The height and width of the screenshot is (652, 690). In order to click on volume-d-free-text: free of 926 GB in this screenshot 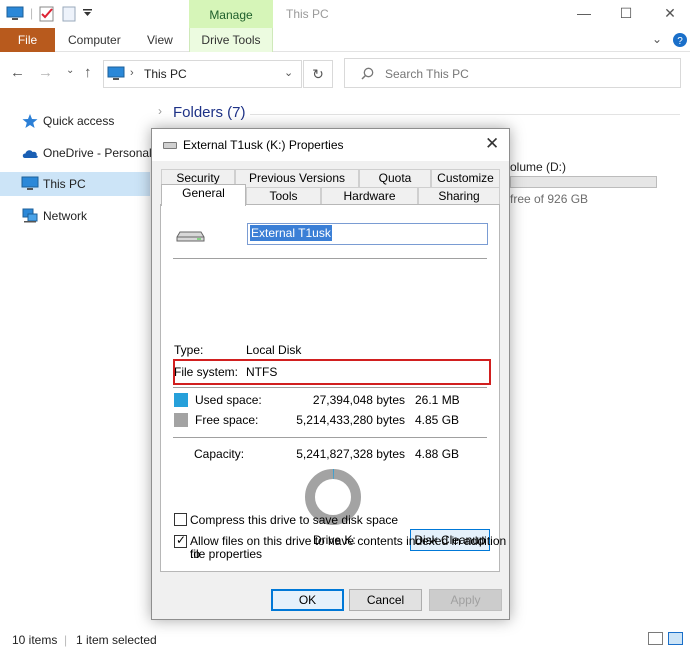, I will do `click(549, 199)`.